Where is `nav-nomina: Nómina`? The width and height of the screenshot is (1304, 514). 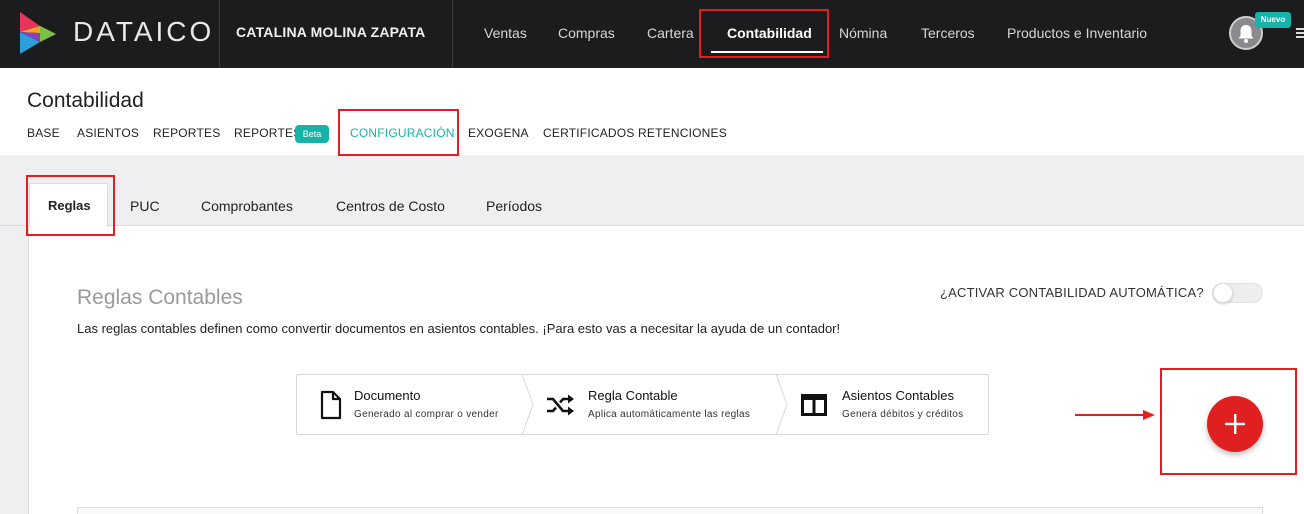
nav-nomina: Nómina is located at coordinates (863, 33).